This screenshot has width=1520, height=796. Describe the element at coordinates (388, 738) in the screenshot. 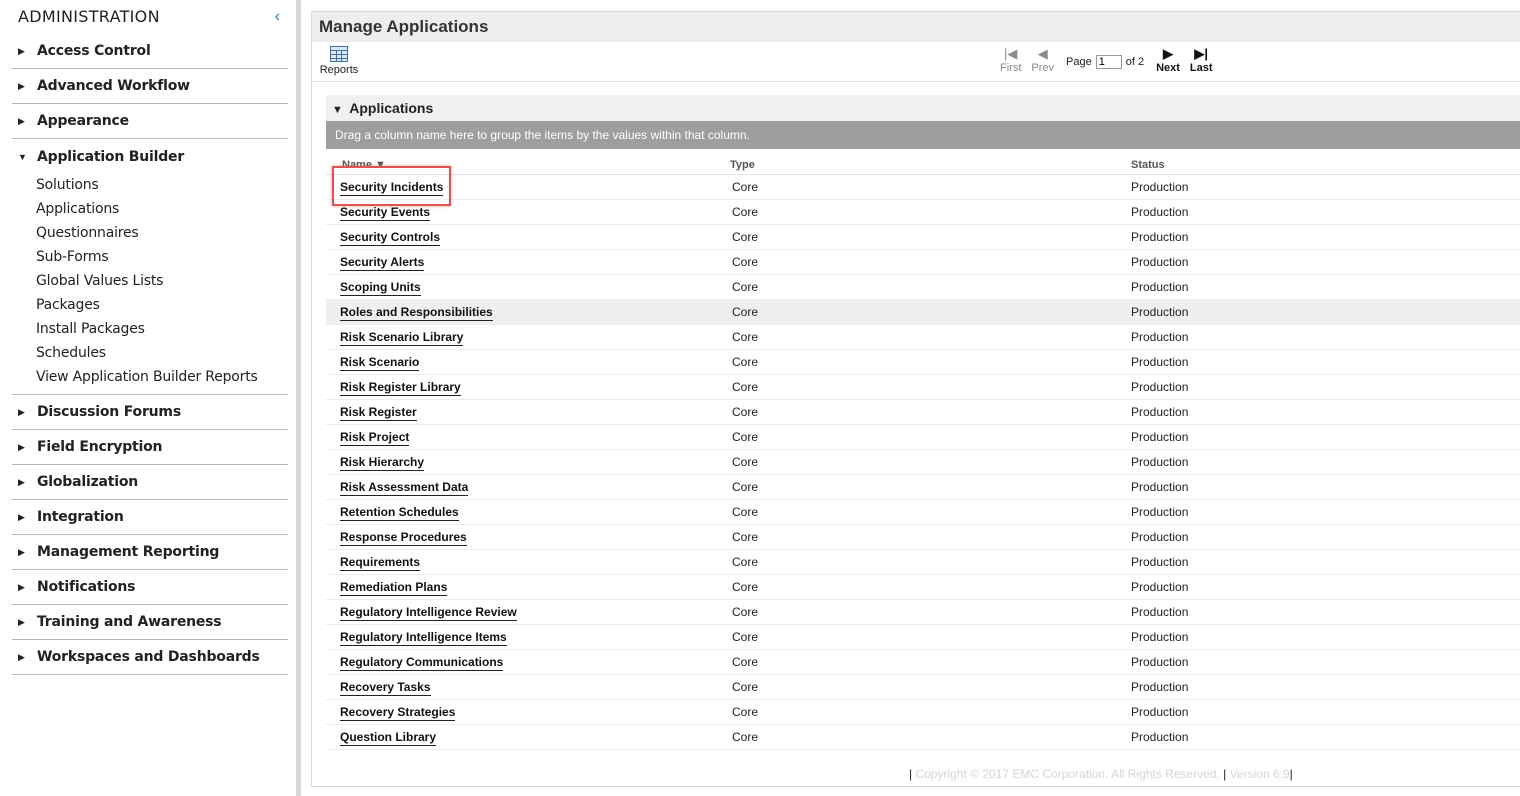

I see `application-link: Question Library` at that location.